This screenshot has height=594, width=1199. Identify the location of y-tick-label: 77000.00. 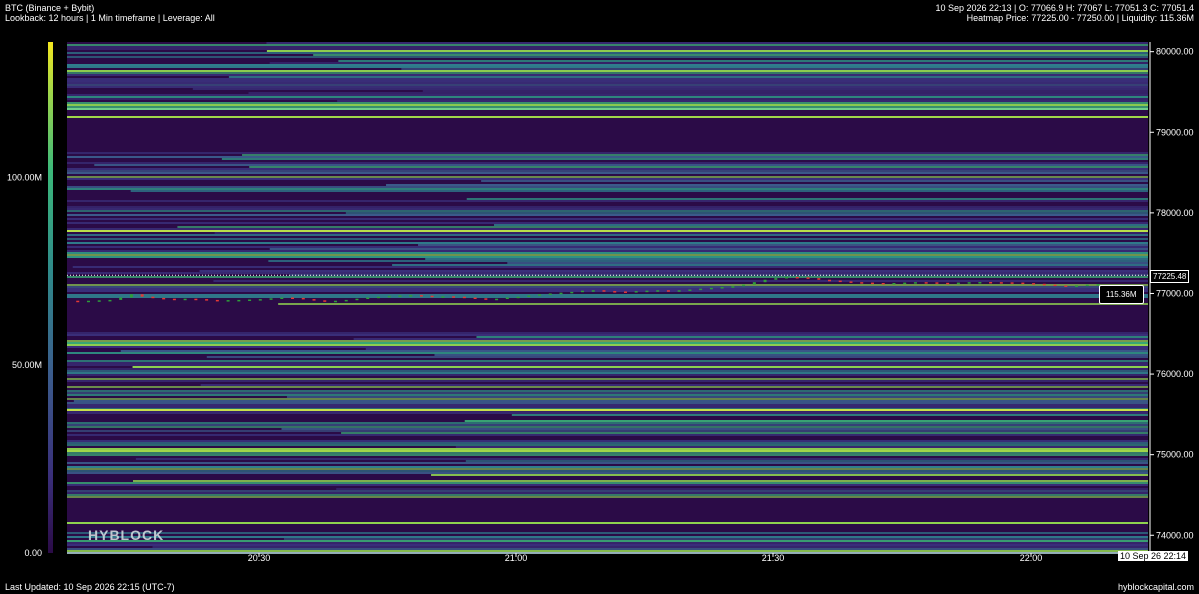
(1175, 293).